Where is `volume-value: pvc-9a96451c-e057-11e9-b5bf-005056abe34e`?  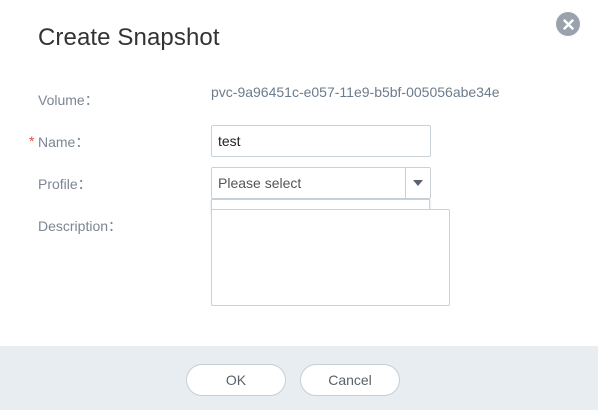
volume-value: pvc-9a96451c-e057-11e9-b5bf-005056abe34e is located at coordinates (355, 92).